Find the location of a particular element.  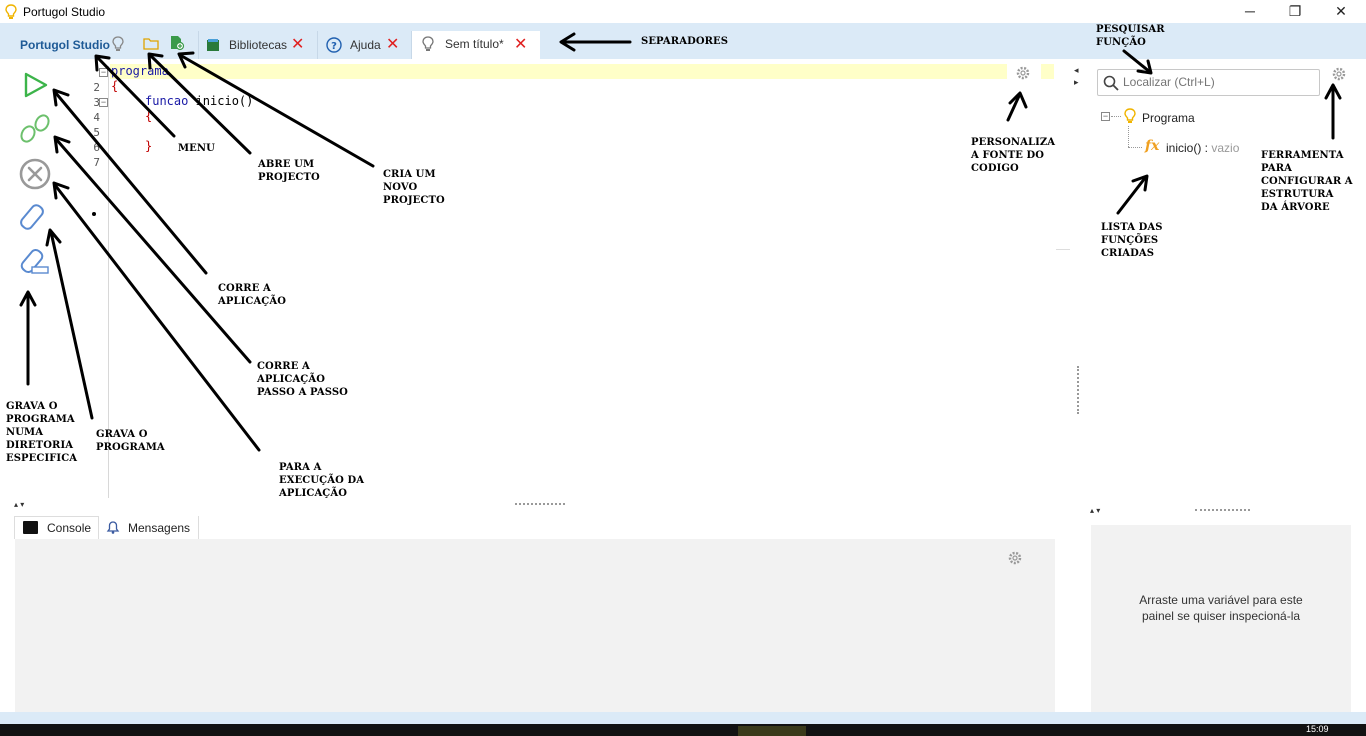

annotation-line: PARA A is located at coordinates (300, 467).